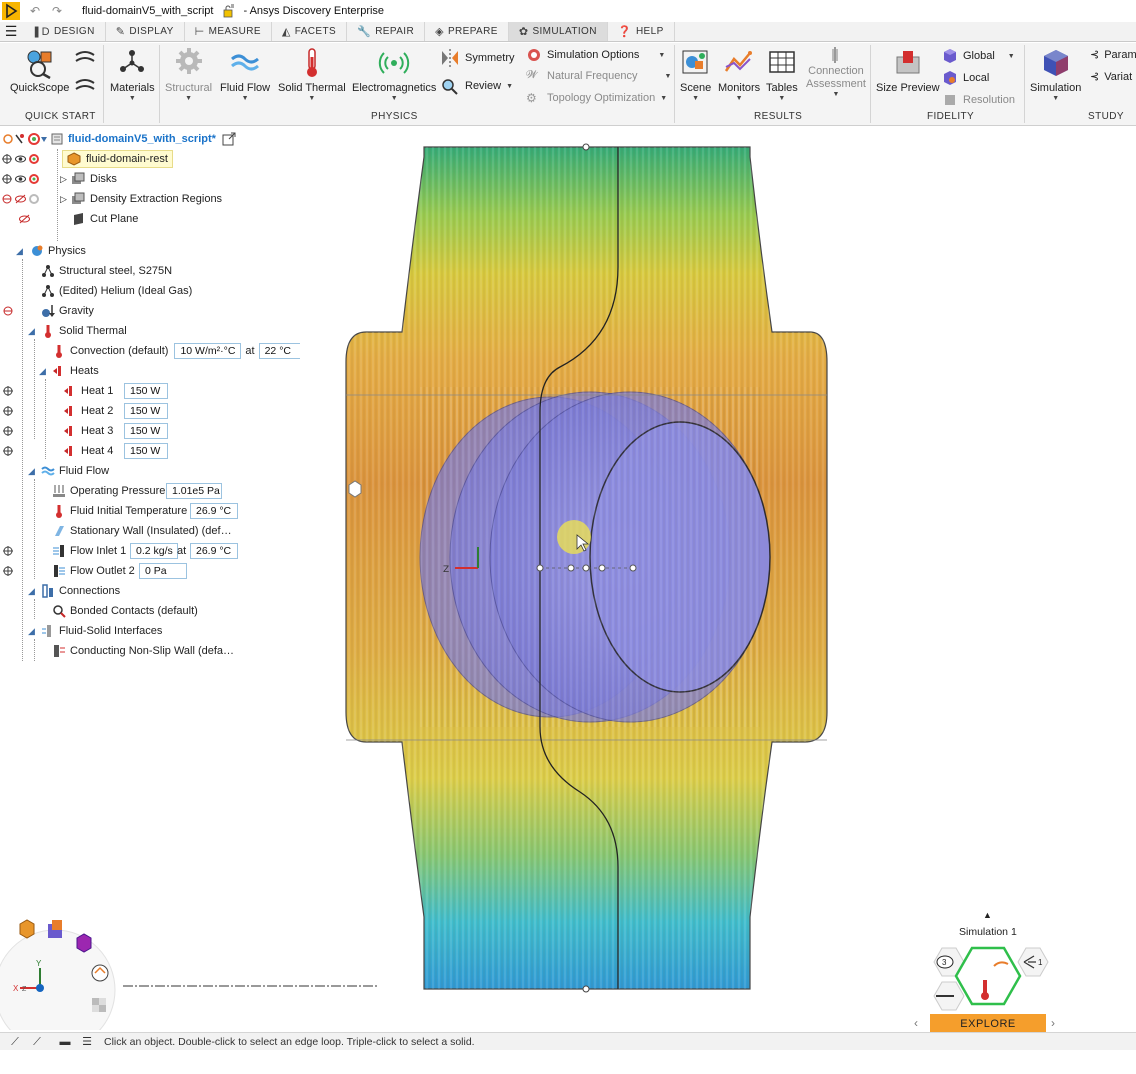 The width and height of the screenshot is (1136, 1074). Describe the element at coordinates (1053, 1023) in the screenshot. I see `navigator-next-icon: ›` at that location.